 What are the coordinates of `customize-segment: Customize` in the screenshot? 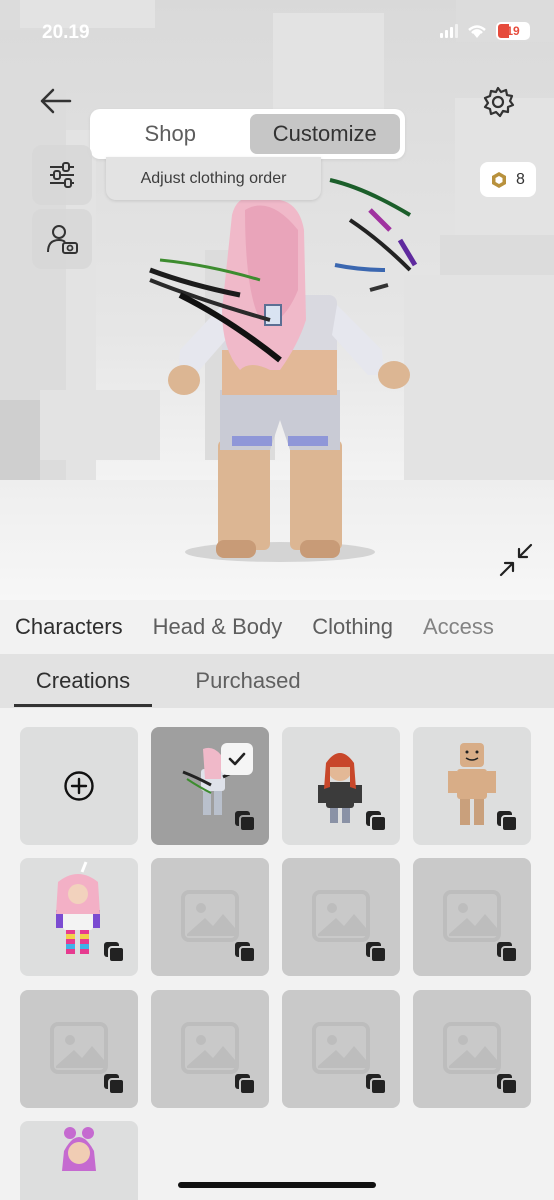 It's located at (324, 134).